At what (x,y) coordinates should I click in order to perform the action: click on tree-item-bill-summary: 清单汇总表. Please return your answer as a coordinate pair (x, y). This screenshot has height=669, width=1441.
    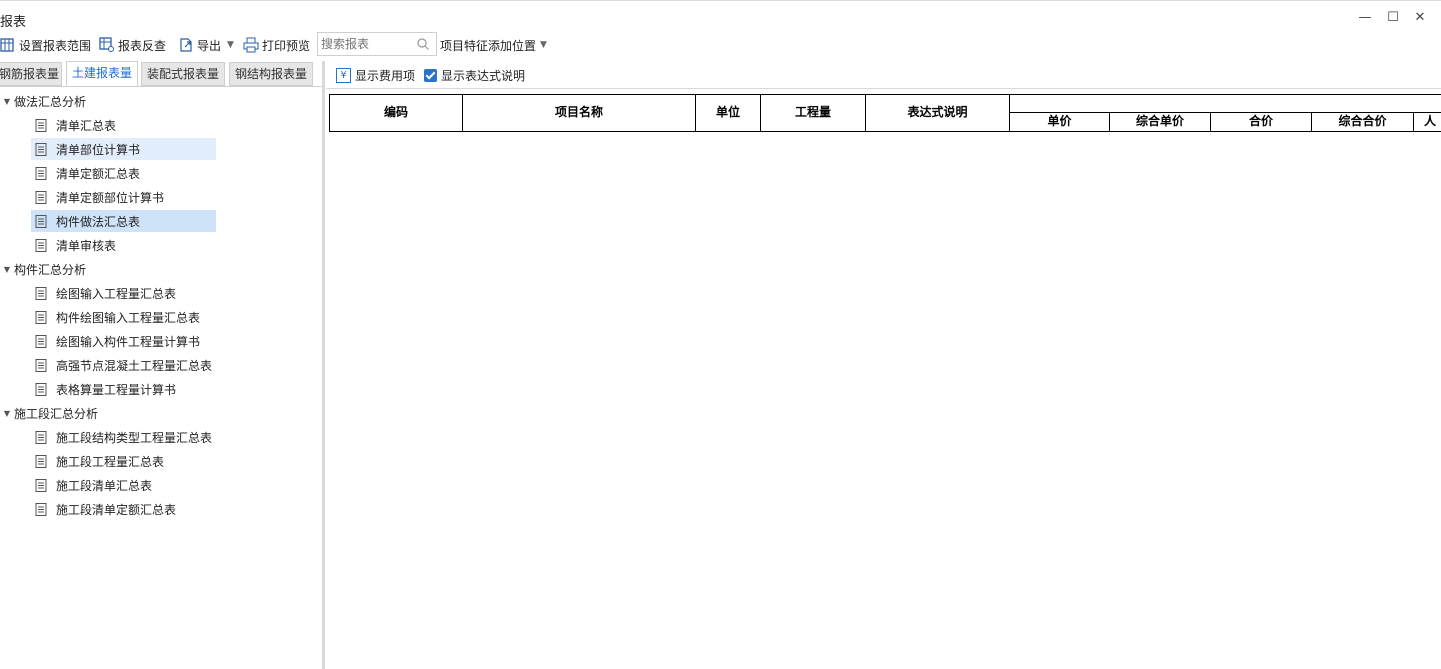
    Looking at the image, I should click on (123, 125).